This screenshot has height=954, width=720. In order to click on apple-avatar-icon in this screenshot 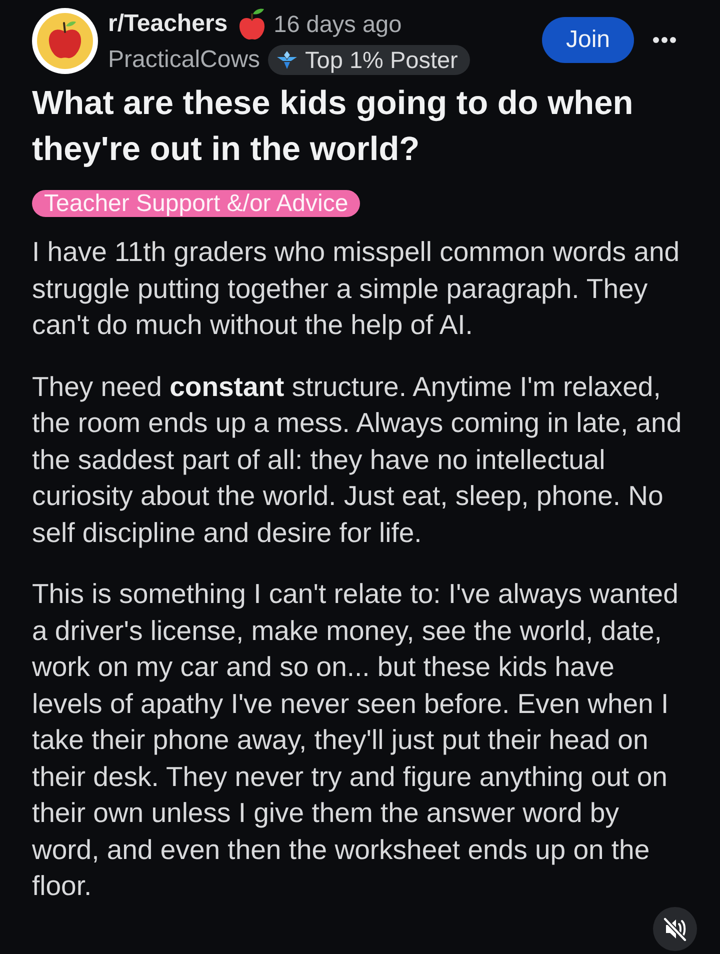, I will do `click(65, 41)`.